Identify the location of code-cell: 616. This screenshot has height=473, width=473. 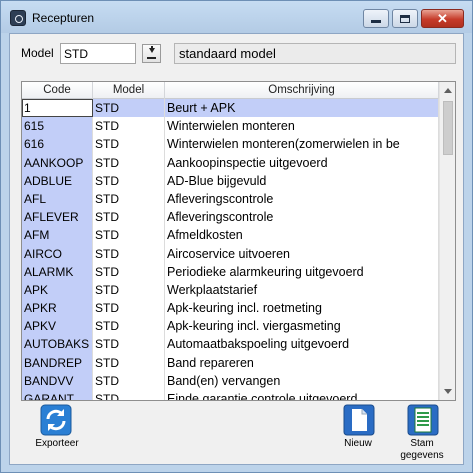
(57, 144).